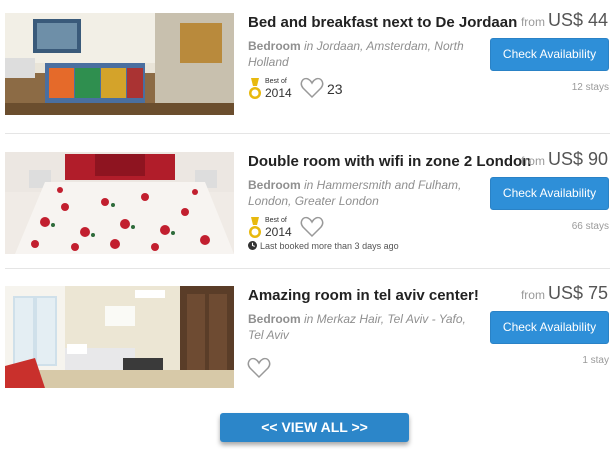 This screenshot has height=454, width=616. What do you see at coordinates (329, 246) in the screenshot?
I see `last-booked-text: Last booked more than 3 days ago` at bounding box center [329, 246].